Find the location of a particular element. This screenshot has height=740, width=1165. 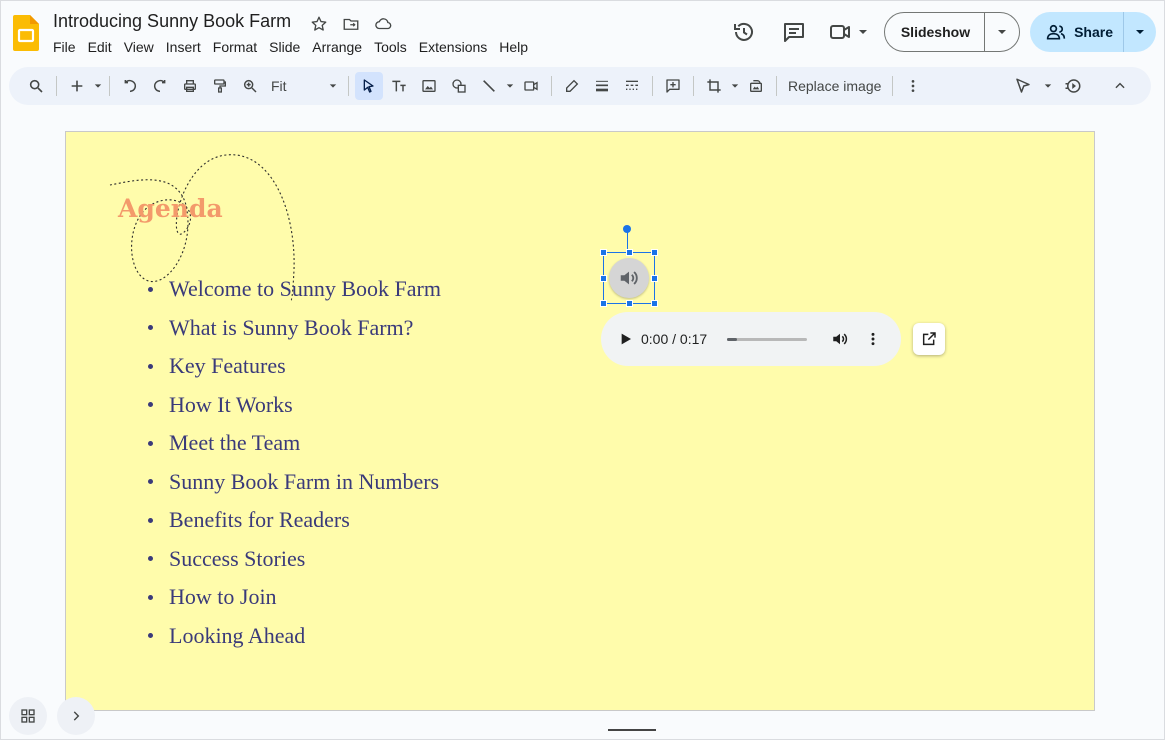

pointer-dropdown-icon is located at coordinates (1048, 86).